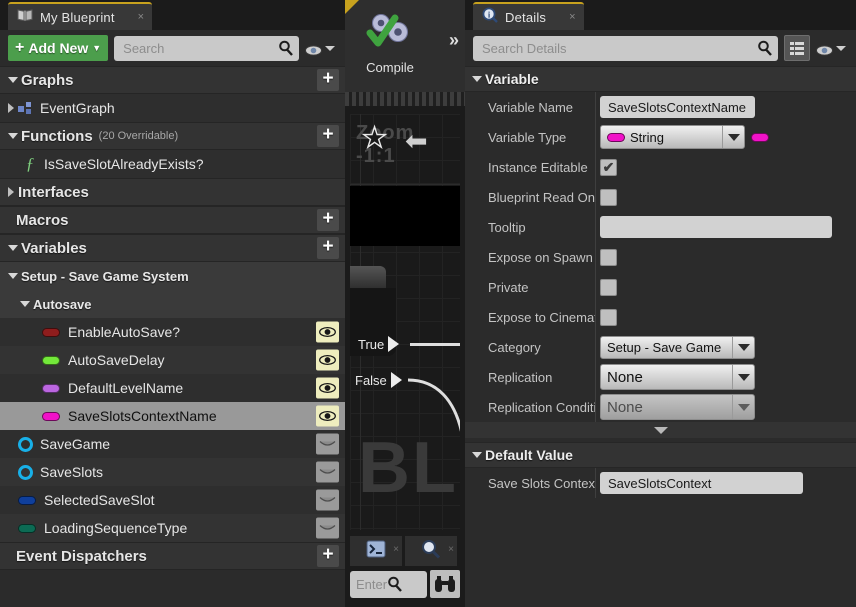 The image size is (856, 607). I want to click on add-function-button: +, so click(328, 136).